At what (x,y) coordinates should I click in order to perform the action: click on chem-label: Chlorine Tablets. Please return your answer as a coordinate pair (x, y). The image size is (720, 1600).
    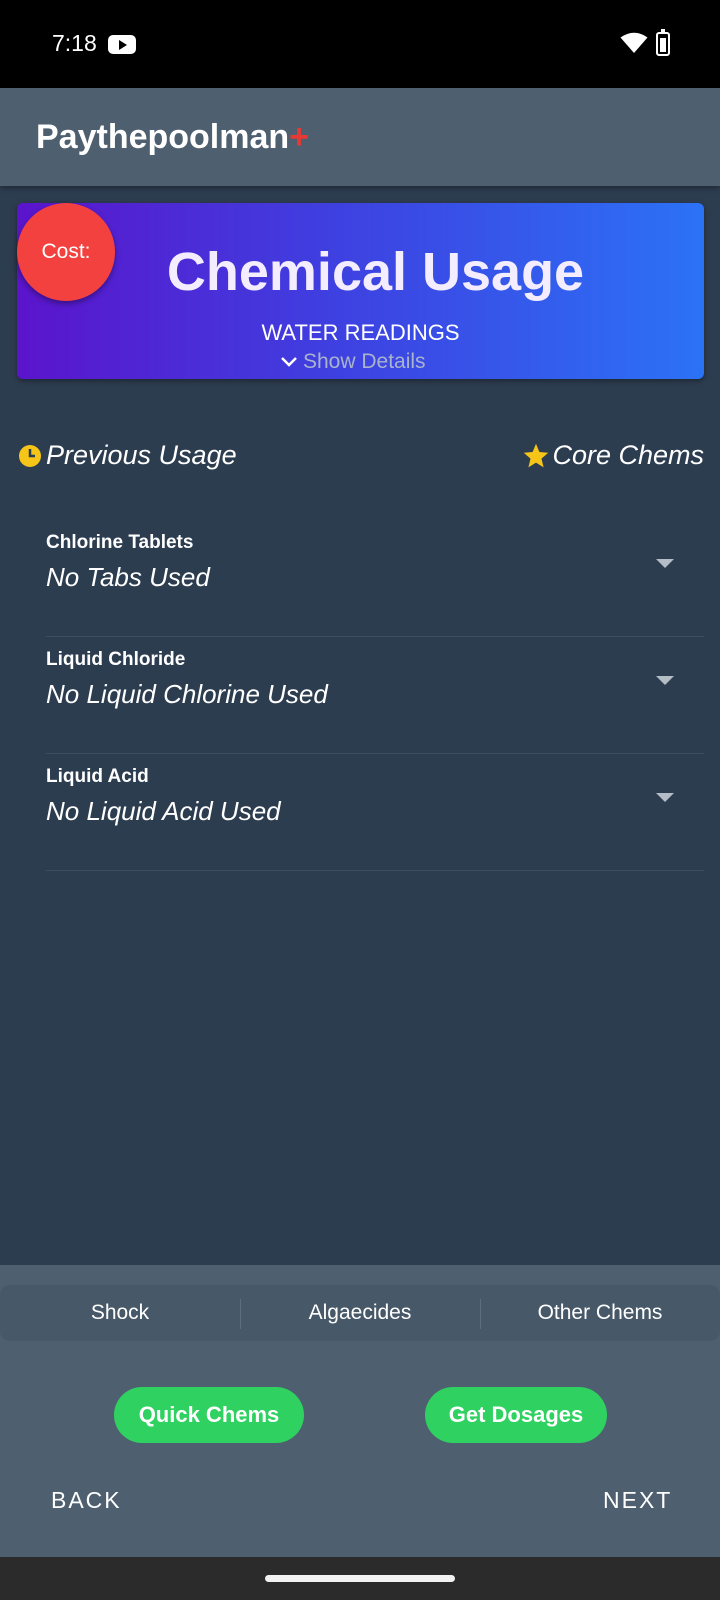
    Looking at the image, I should click on (120, 542).